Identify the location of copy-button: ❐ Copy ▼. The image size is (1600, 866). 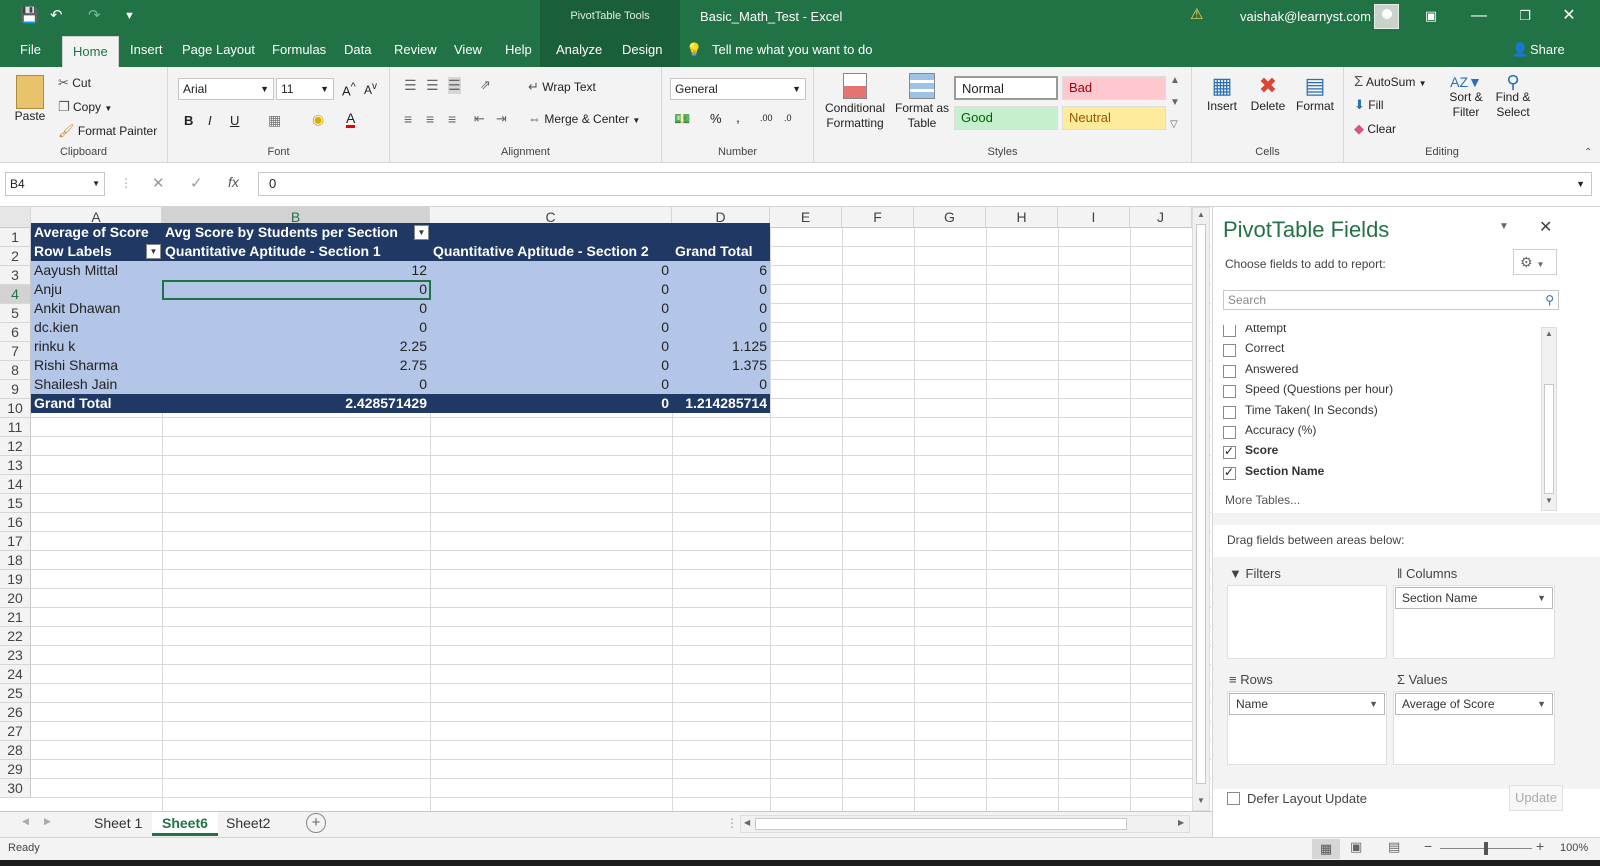
(85, 107).